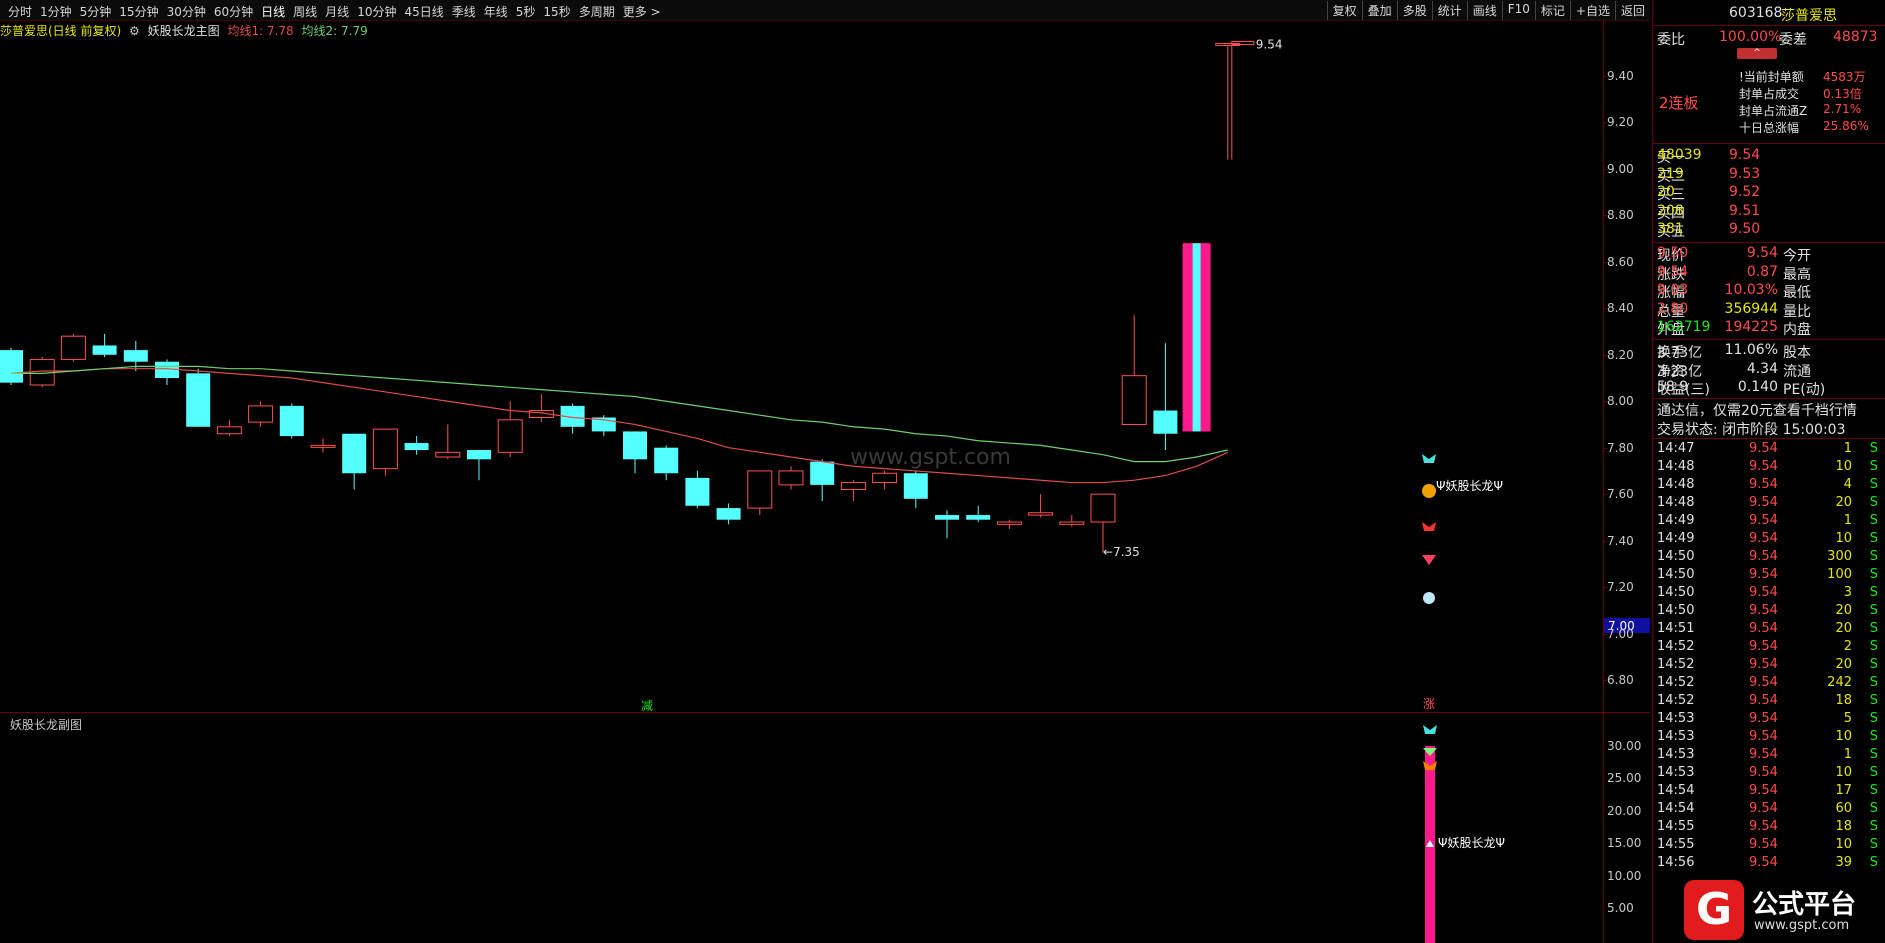 This screenshot has width=1885, height=943. I want to click on stat-value: 2.80, so click(1673, 308).